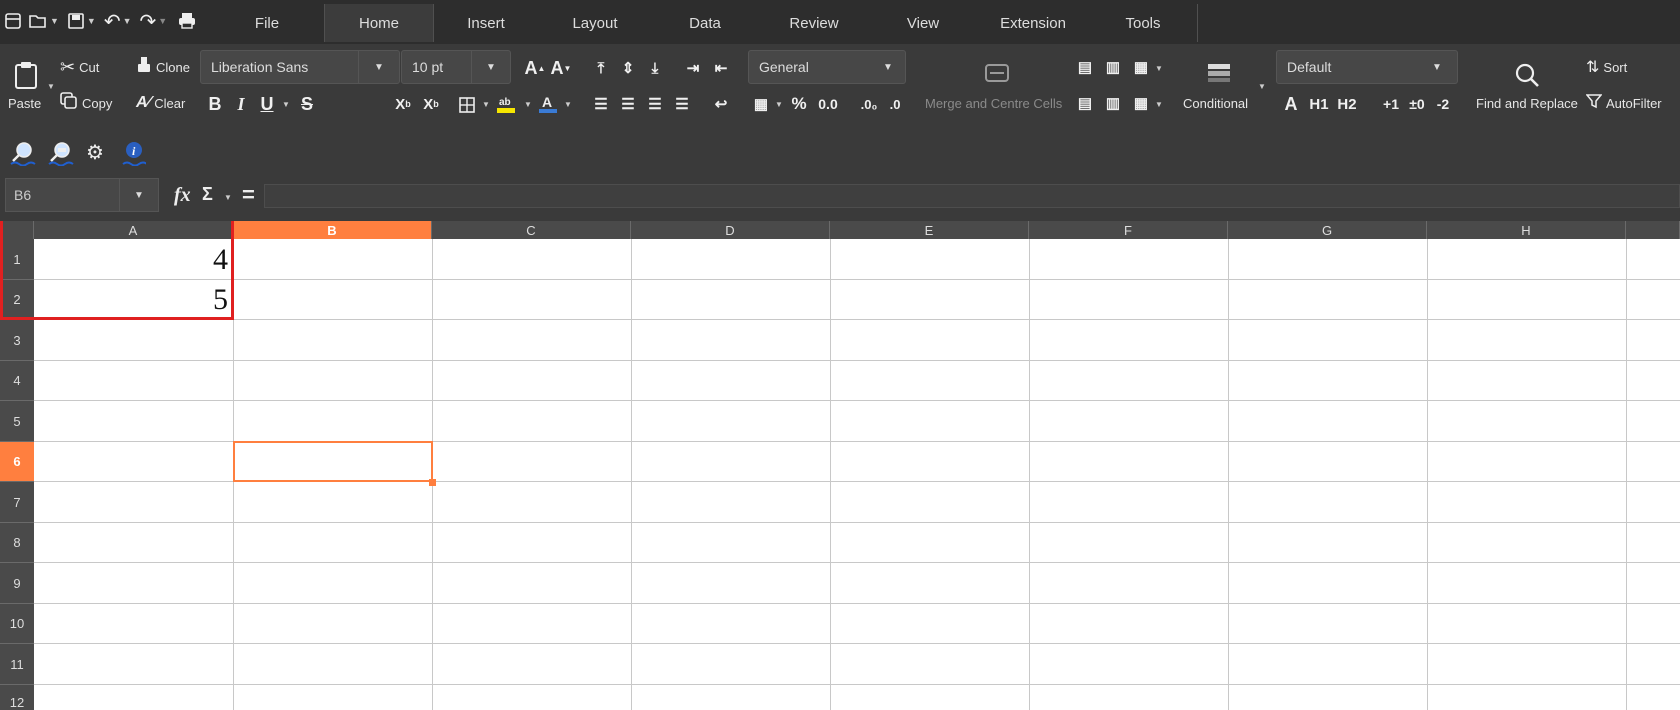 The width and height of the screenshot is (1680, 710). What do you see at coordinates (1113, 103) in the screenshot?
I see `delete-columns-icon: ▥` at bounding box center [1113, 103].